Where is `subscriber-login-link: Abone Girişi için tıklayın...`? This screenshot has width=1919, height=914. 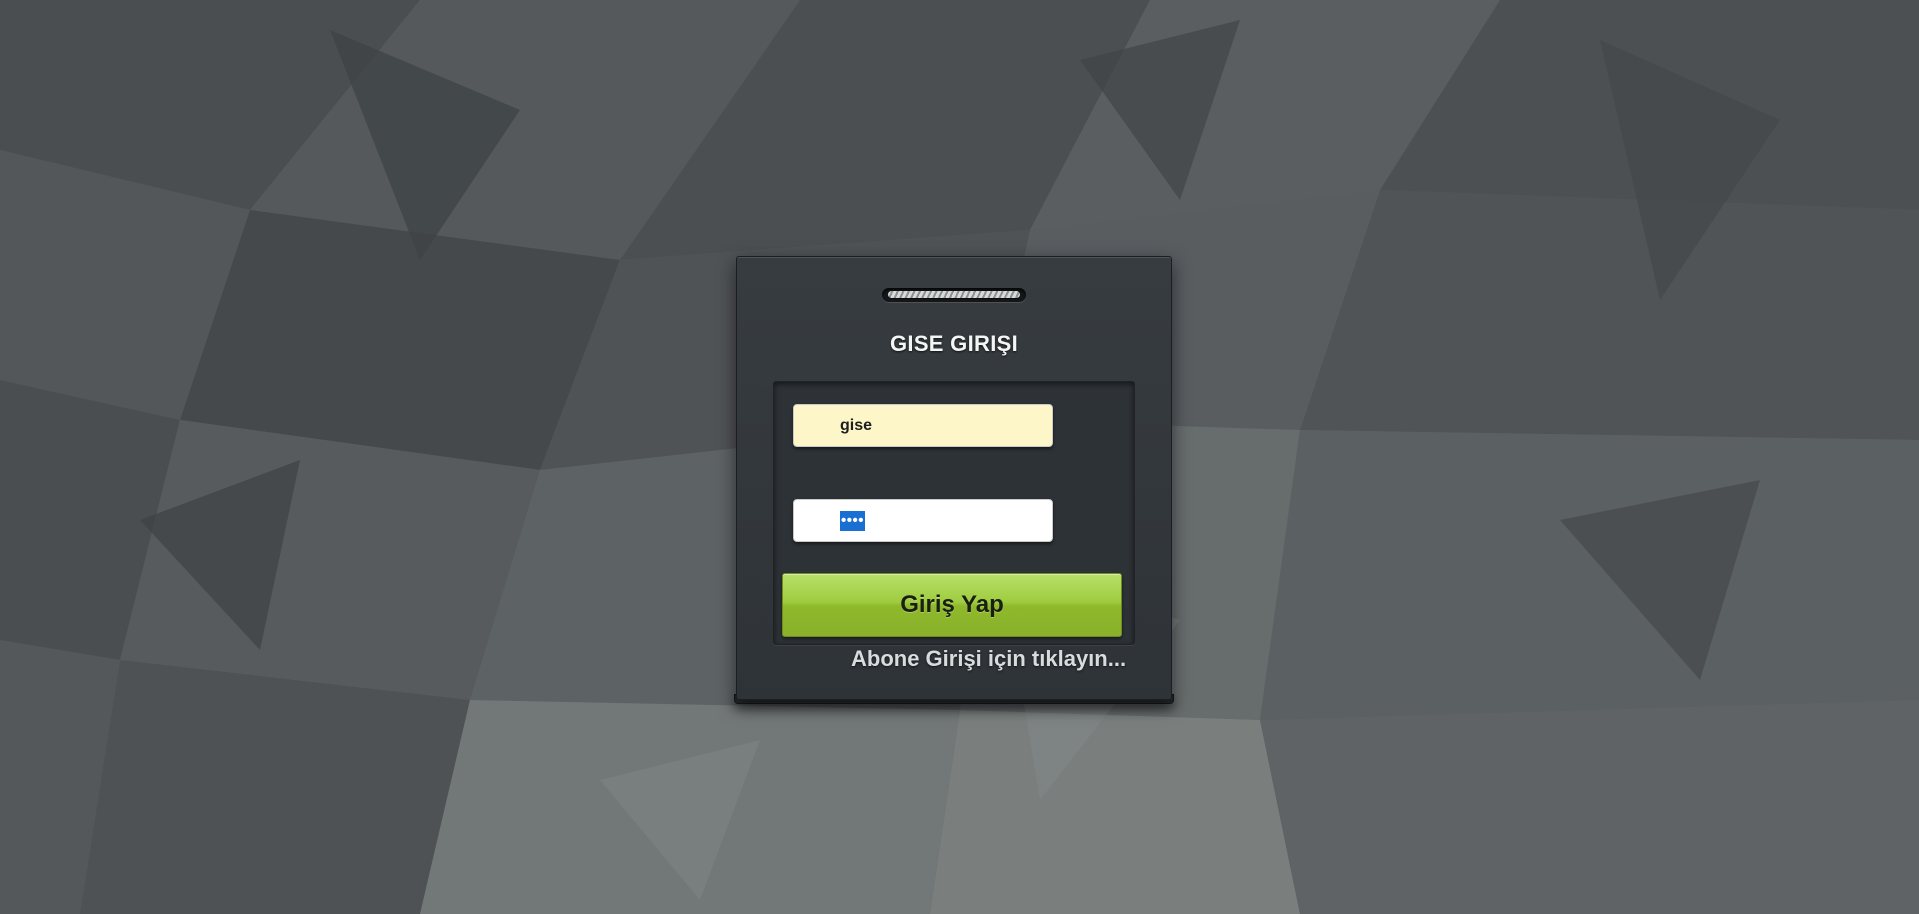 subscriber-login-link: Abone Girişi için tıklayın... is located at coordinates (988, 659).